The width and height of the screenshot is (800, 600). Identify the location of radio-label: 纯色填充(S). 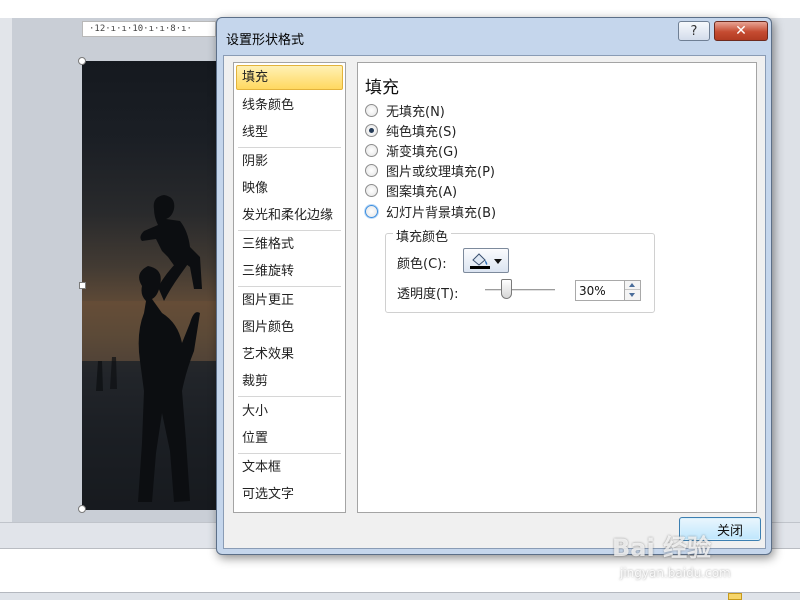
(421, 132).